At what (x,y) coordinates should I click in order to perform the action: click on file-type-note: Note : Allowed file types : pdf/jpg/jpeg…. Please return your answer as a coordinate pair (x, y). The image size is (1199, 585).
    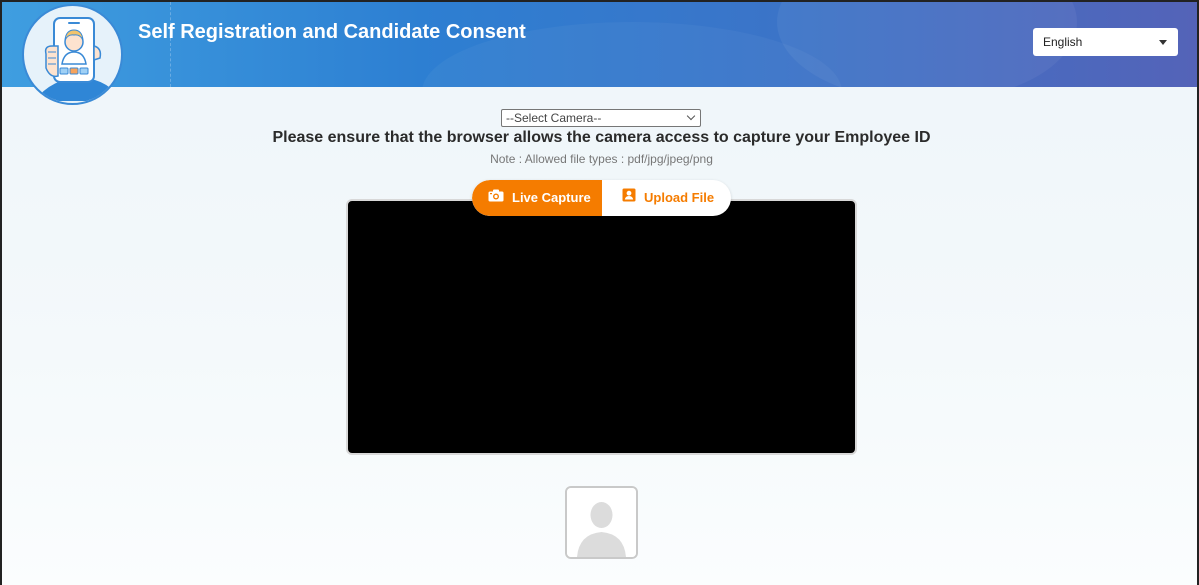
    Looking at the image, I should click on (601, 159).